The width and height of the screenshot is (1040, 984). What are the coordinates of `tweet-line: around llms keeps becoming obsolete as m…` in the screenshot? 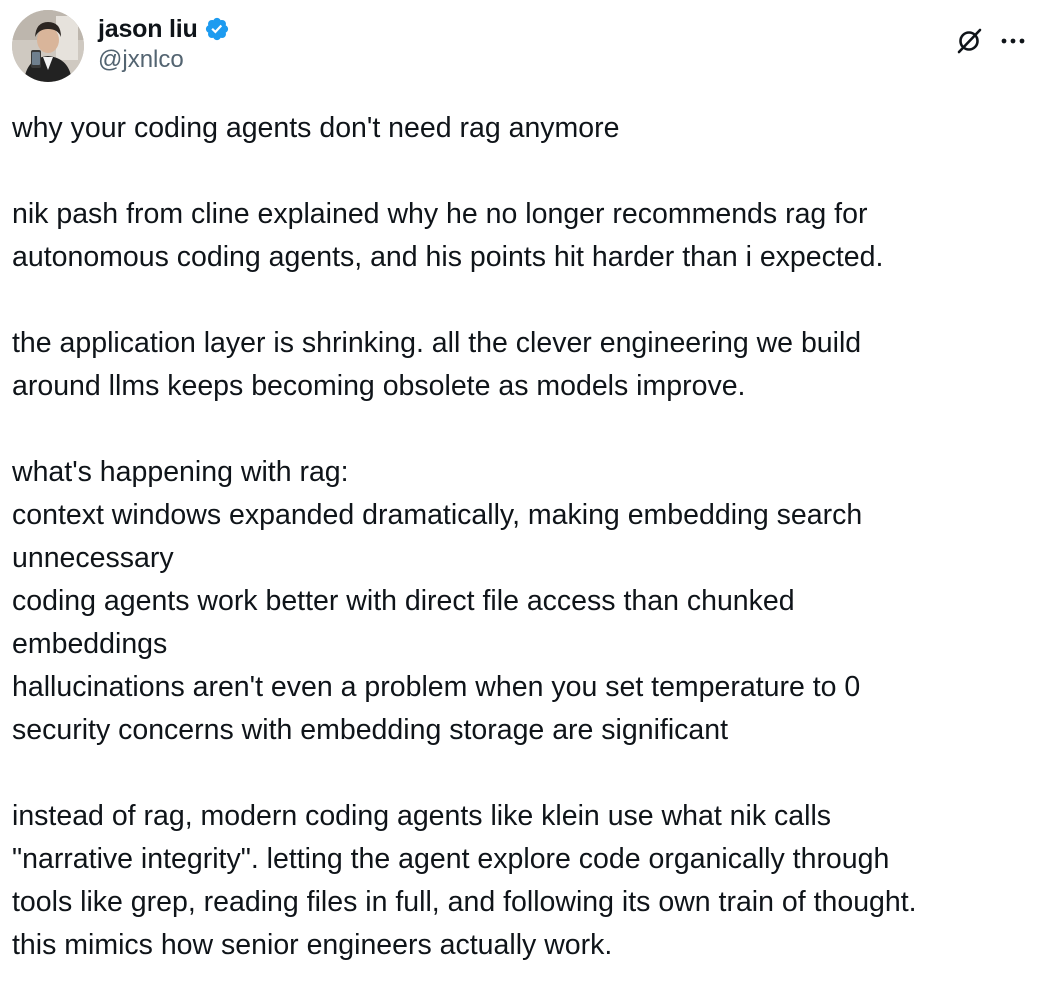 It's located at (379, 386).